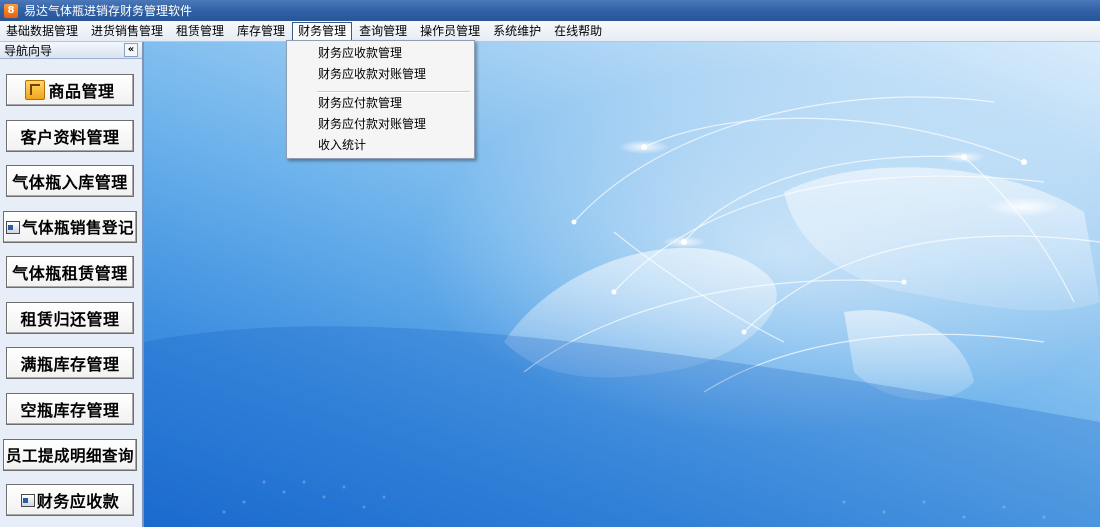 The width and height of the screenshot is (1100, 527). I want to click on nav-rental-return-button: 租赁归还管理, so click(70, 318).